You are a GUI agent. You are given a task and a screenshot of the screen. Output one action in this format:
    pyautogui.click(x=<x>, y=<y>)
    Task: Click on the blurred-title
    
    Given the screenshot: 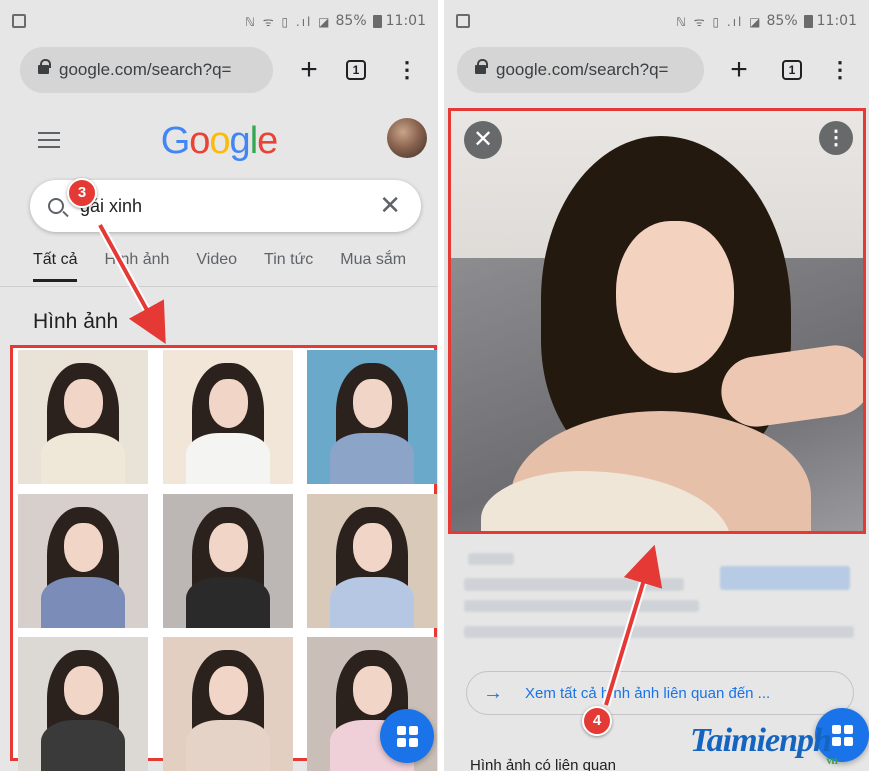 What is the action you would take?
    pyautogui.click(x=574, y=584)
    